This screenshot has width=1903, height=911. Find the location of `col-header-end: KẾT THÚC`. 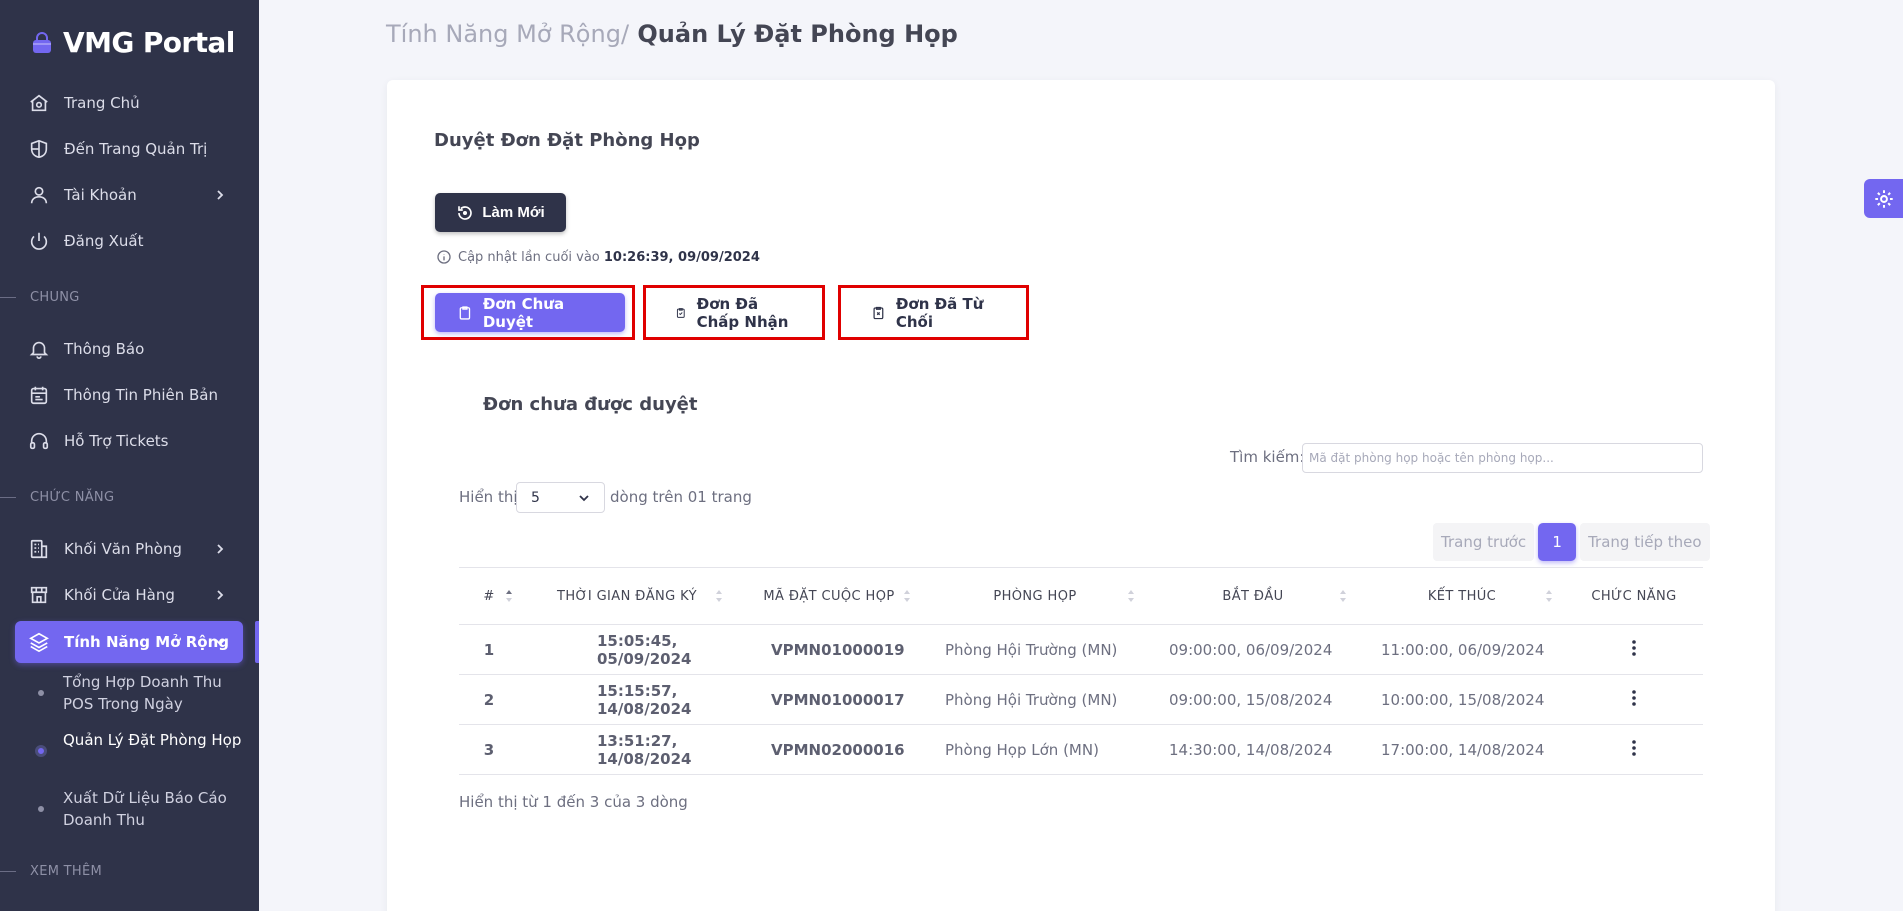

col-header-end: KẾT THÚC is located at coordinates (1462, 596).